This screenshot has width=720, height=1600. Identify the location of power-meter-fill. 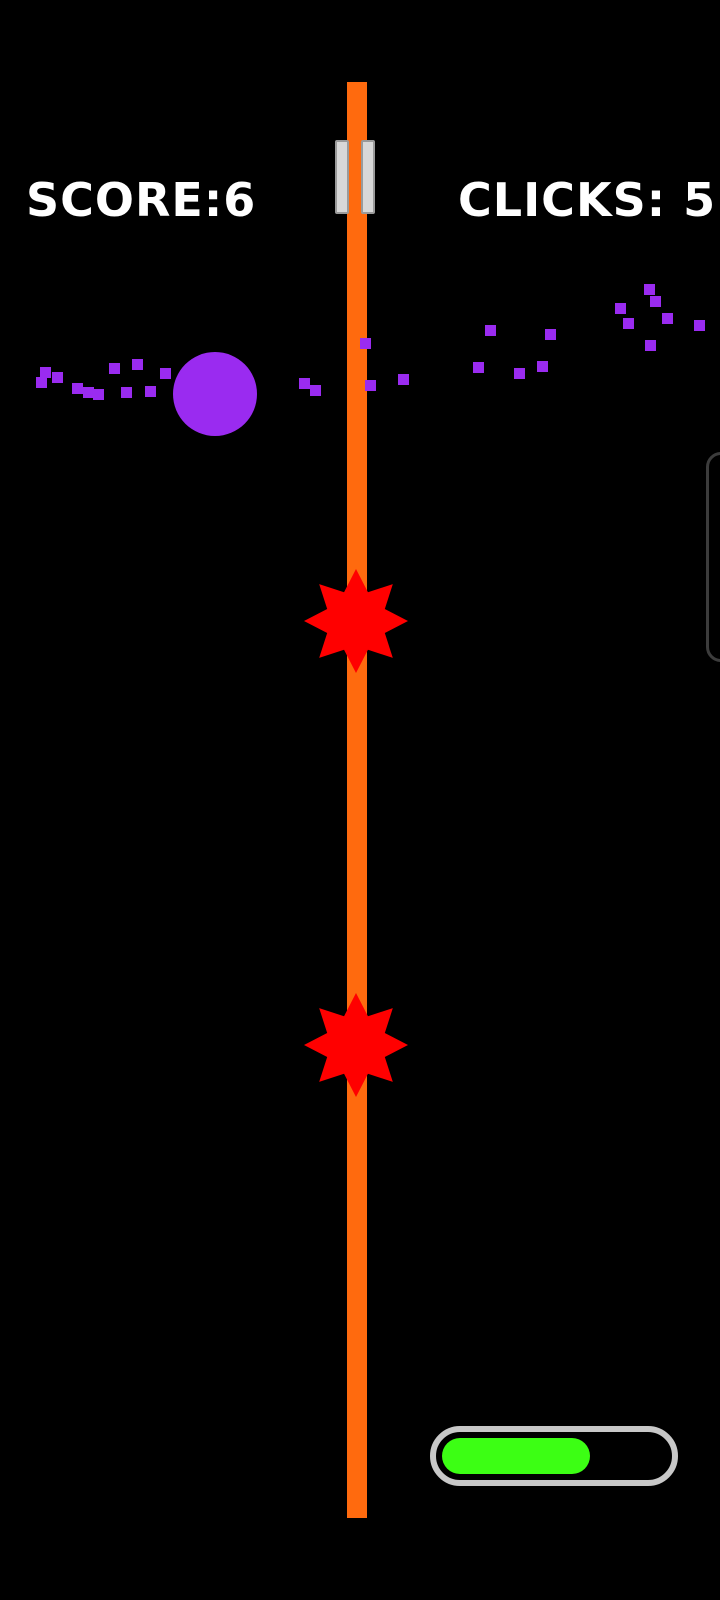
(516, 1456).